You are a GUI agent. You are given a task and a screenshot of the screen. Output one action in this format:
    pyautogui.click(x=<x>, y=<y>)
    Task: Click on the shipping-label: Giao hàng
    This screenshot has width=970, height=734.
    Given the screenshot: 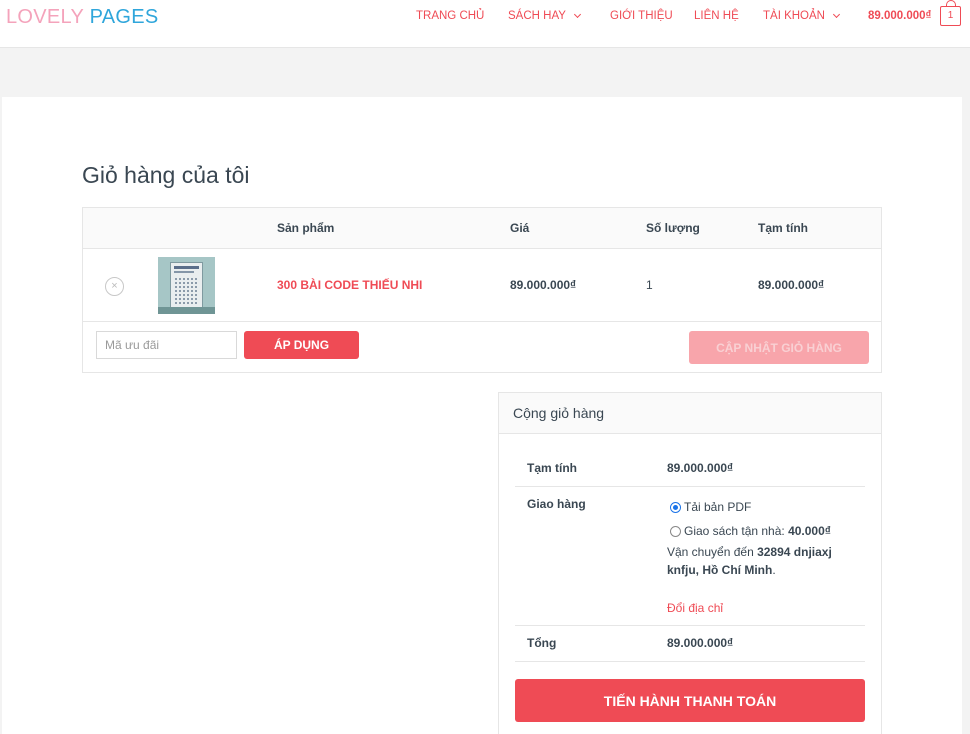 What is the action you would take?
    pyautogui.click(x=556, y=504)
    